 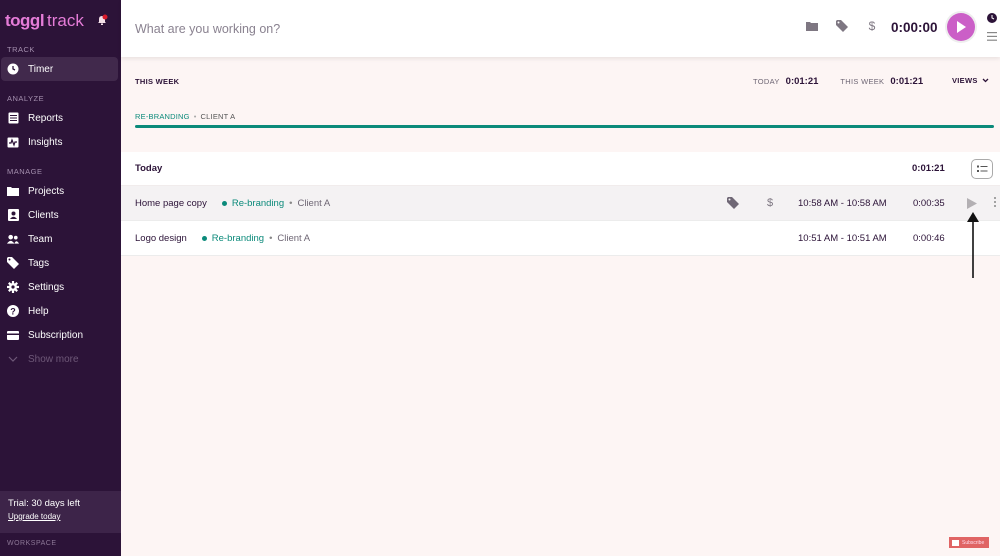 I want to click on section-manage: MANAGE, so click(x=25, y=171).